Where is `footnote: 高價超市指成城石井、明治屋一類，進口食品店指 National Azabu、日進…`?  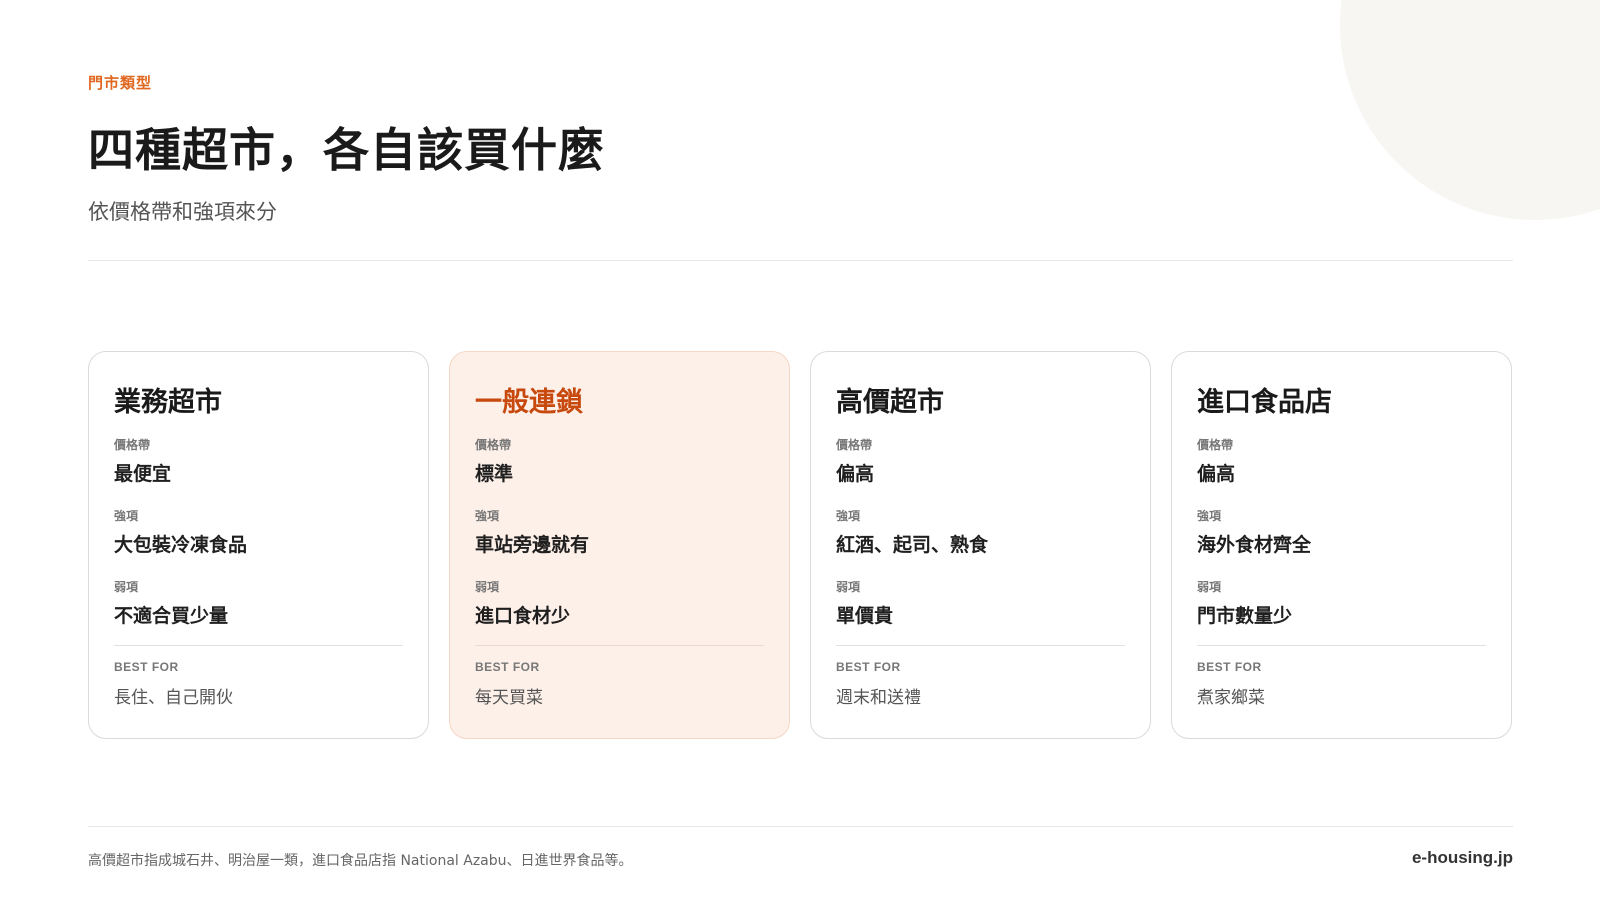
footnote: 高價超市指成城石井、明治屋一類，進口食品店指 National Azabu、日進… is located at coordinates (360, 861).